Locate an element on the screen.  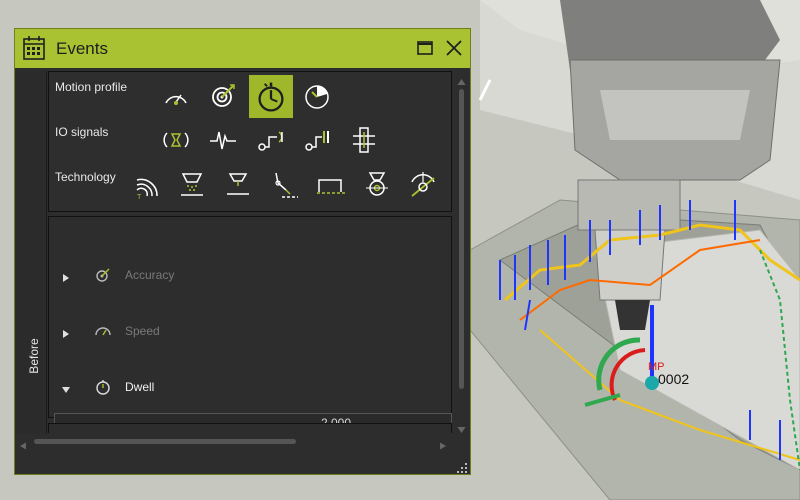
side-tab-strip: Before is located at coordinates (31, 258).